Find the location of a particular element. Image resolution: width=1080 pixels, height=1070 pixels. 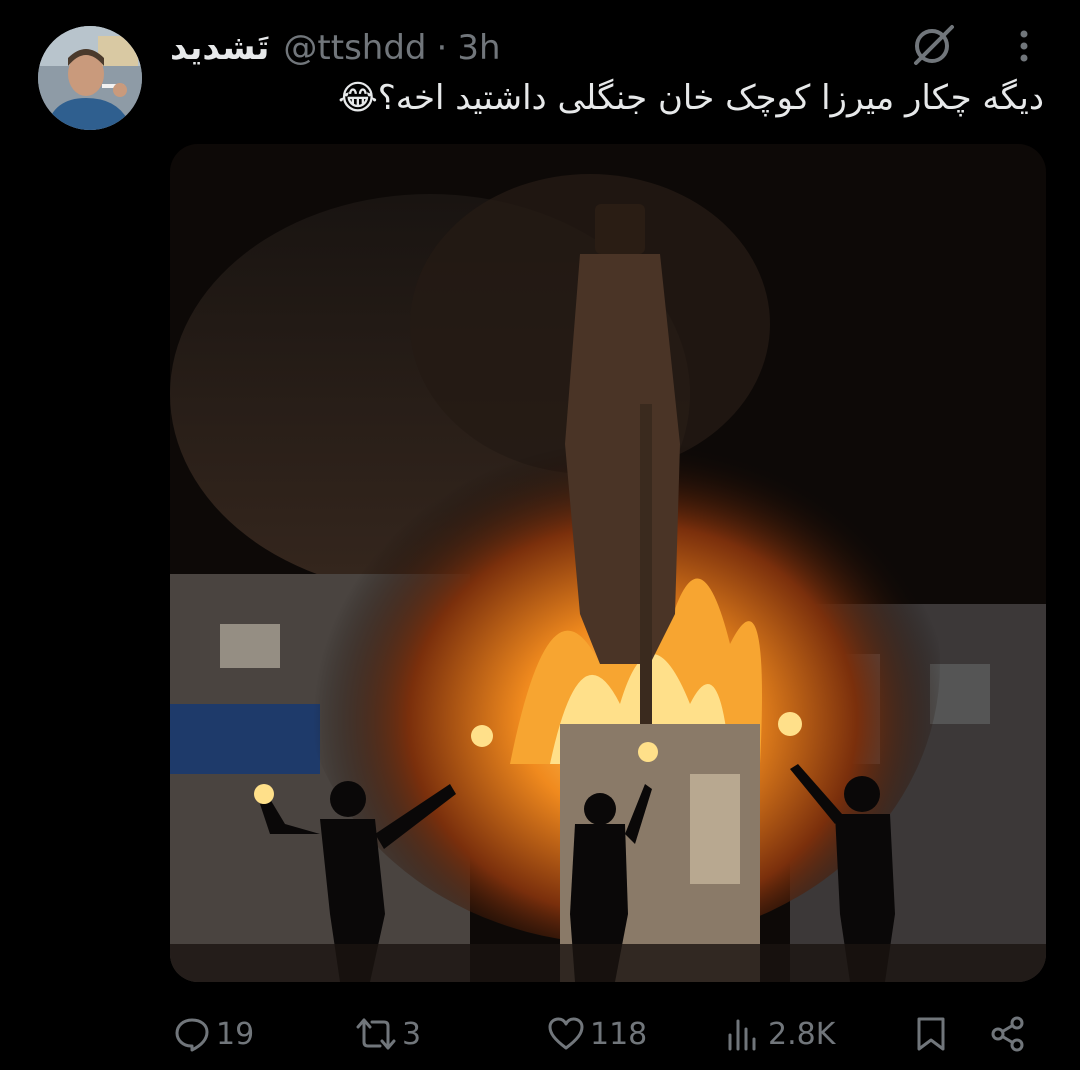

views-button: 2.8K is located at coordinates (780, 1034).